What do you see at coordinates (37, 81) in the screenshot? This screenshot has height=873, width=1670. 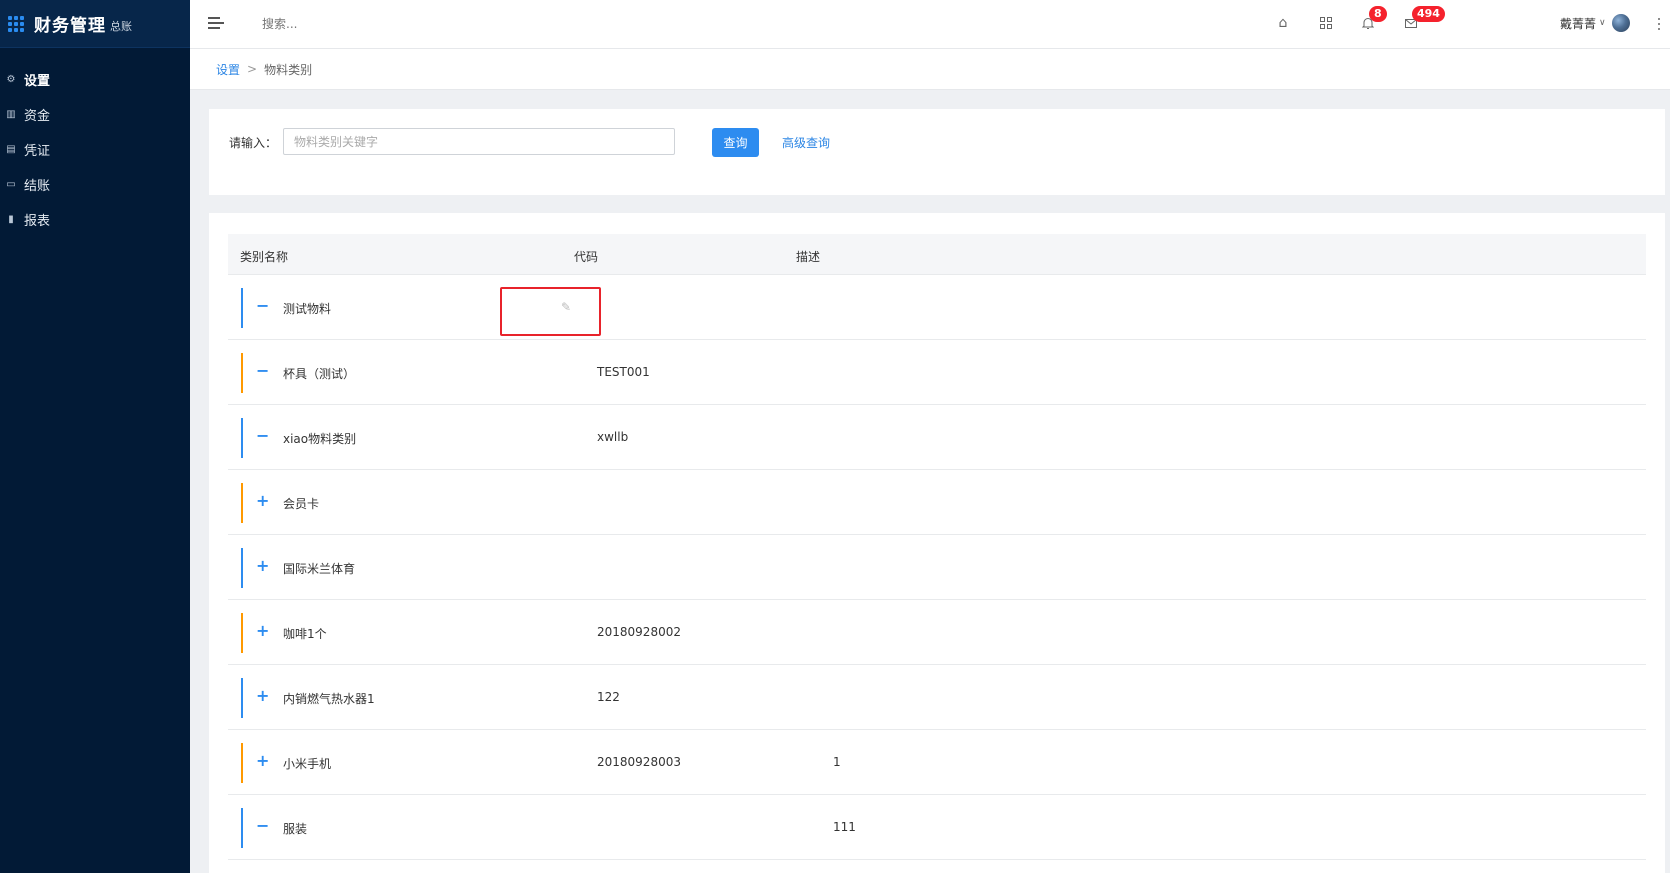 I see `sidebar-item-label: 设置` at bounding box center [37, 81].